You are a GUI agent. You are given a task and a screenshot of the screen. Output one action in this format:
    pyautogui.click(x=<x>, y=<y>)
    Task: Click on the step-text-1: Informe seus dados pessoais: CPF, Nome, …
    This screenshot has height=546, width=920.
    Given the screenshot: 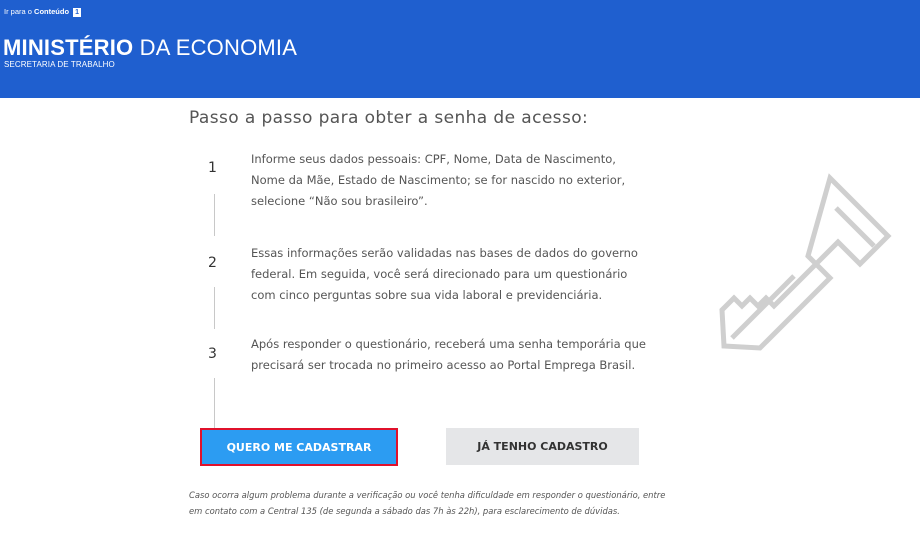 What is the action you would take?
    pyautogui.click(x=438, y=180)
    